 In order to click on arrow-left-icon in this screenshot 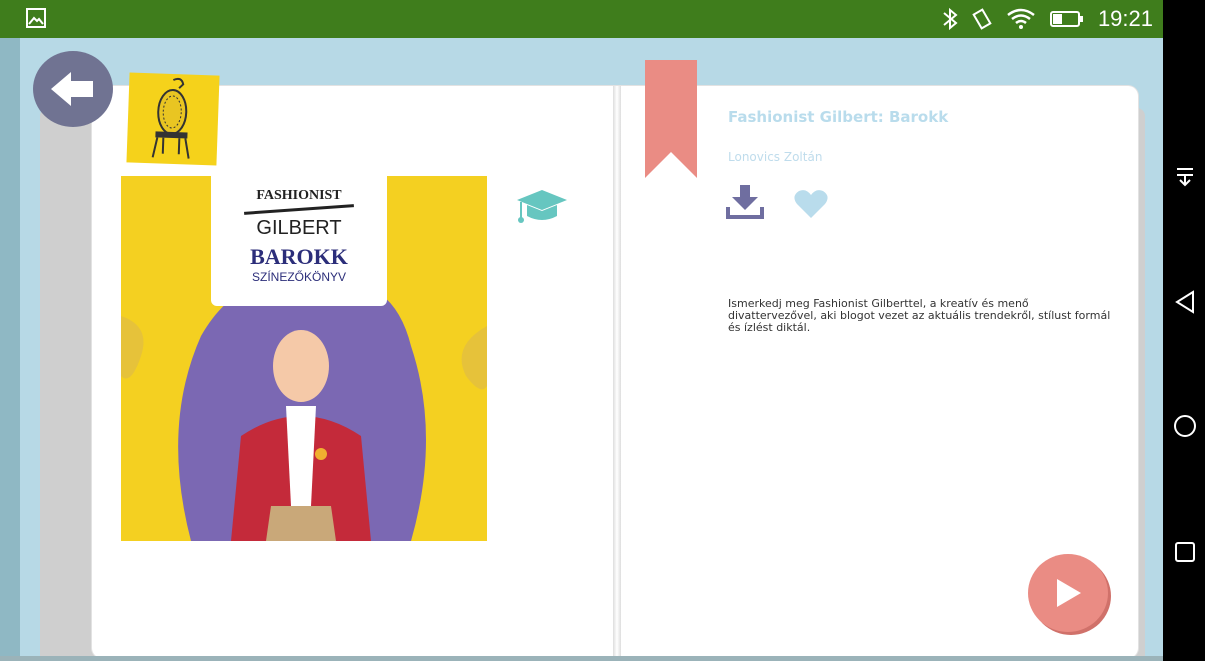, I will do `click(72, 89)`.